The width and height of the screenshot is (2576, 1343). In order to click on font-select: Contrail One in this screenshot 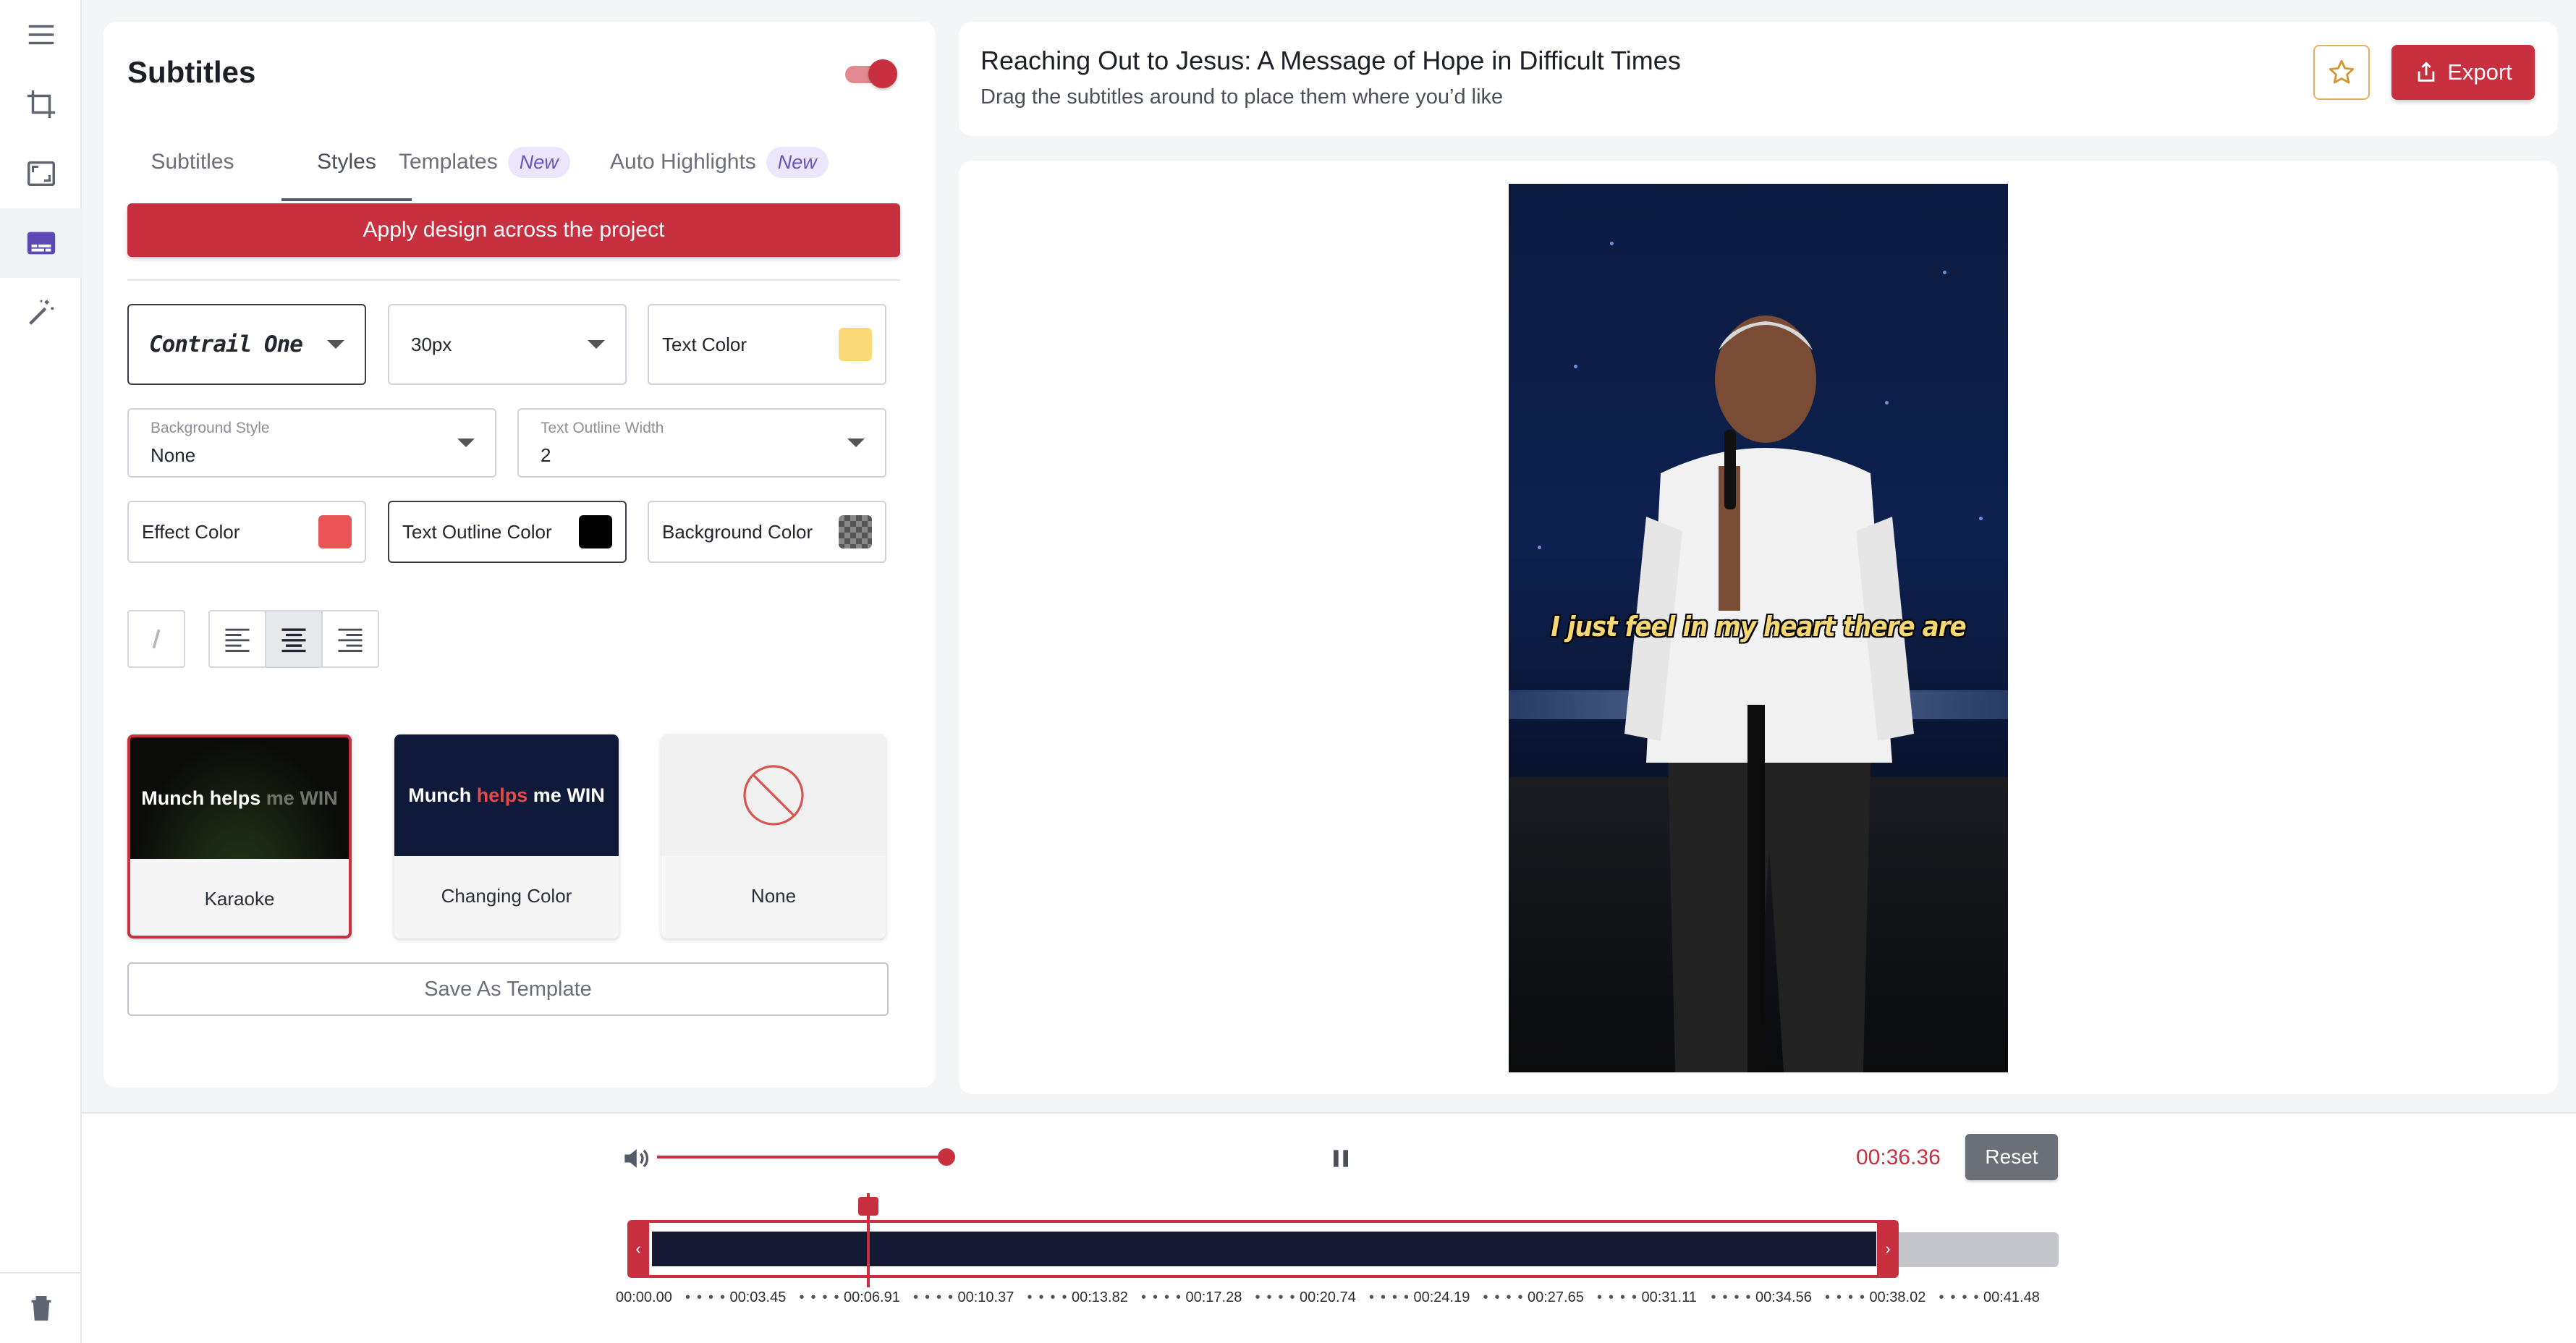, I will do `click(246, 345)`.